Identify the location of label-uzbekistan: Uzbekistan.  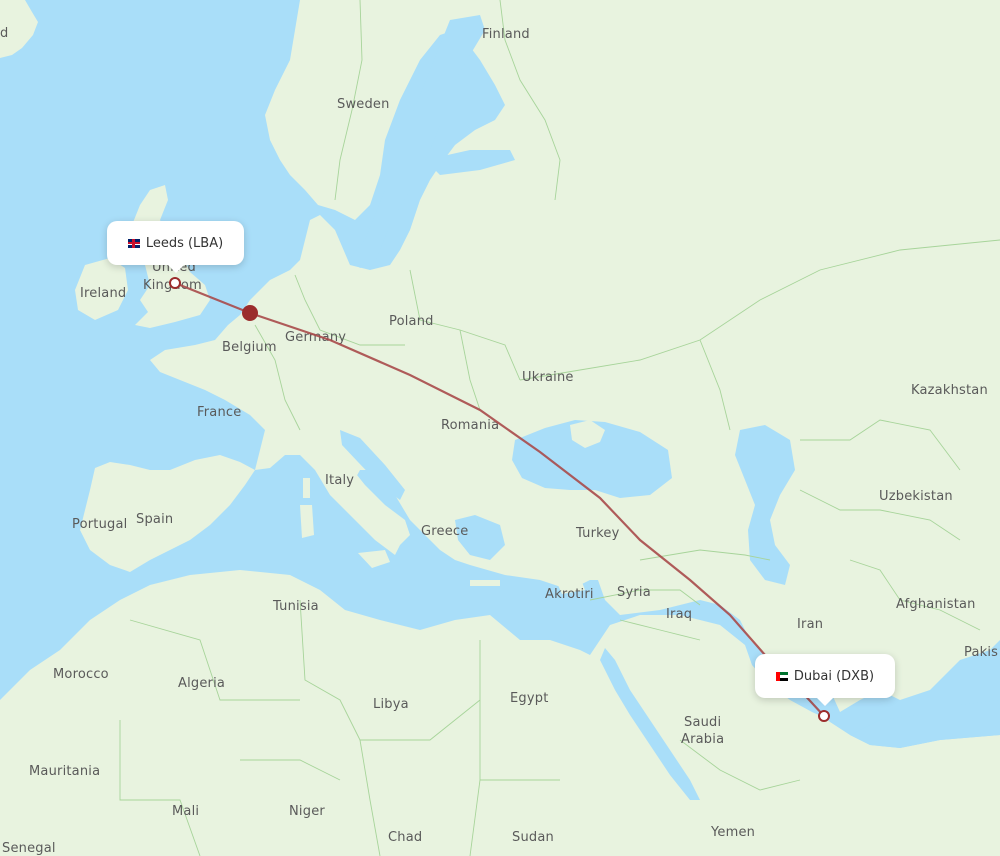
(916, 496).